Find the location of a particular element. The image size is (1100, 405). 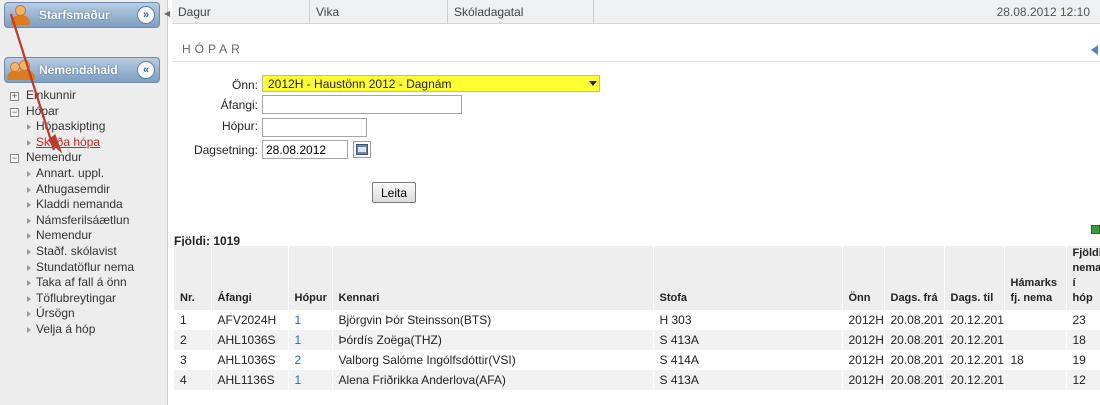

column-header: Fjöldi nema í hóp is located at coordinates (1083, 278).